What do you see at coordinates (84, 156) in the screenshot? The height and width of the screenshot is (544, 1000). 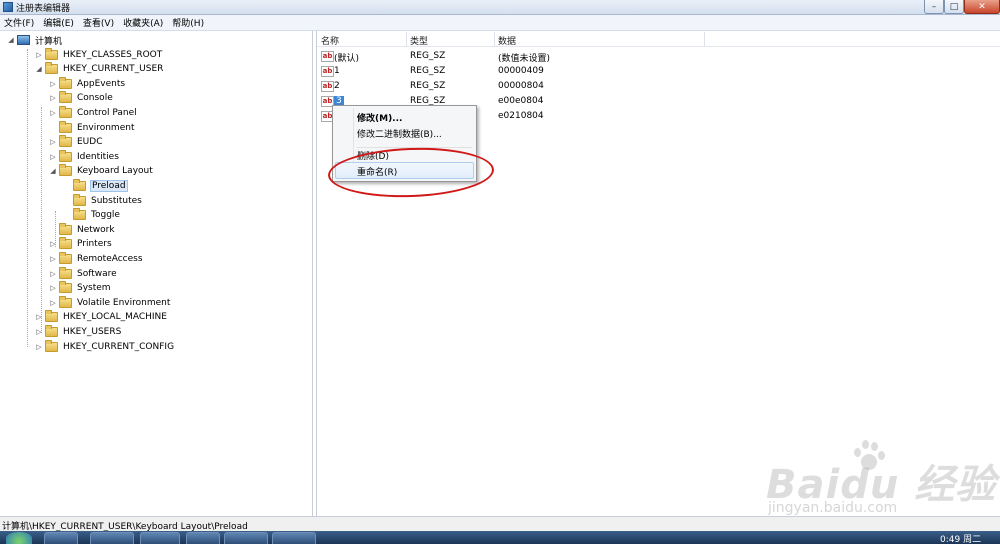 I see `tree-node: ▷ Identities` at bounding box center [84, 156].